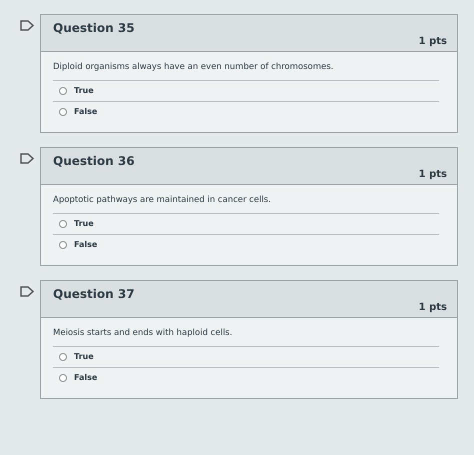  What do you see at coordinates (162, 200) in the screenshot?
I see `question-text: Apoptotic pathways are maintained in cancer cells.` at bounding box center [162, 200].